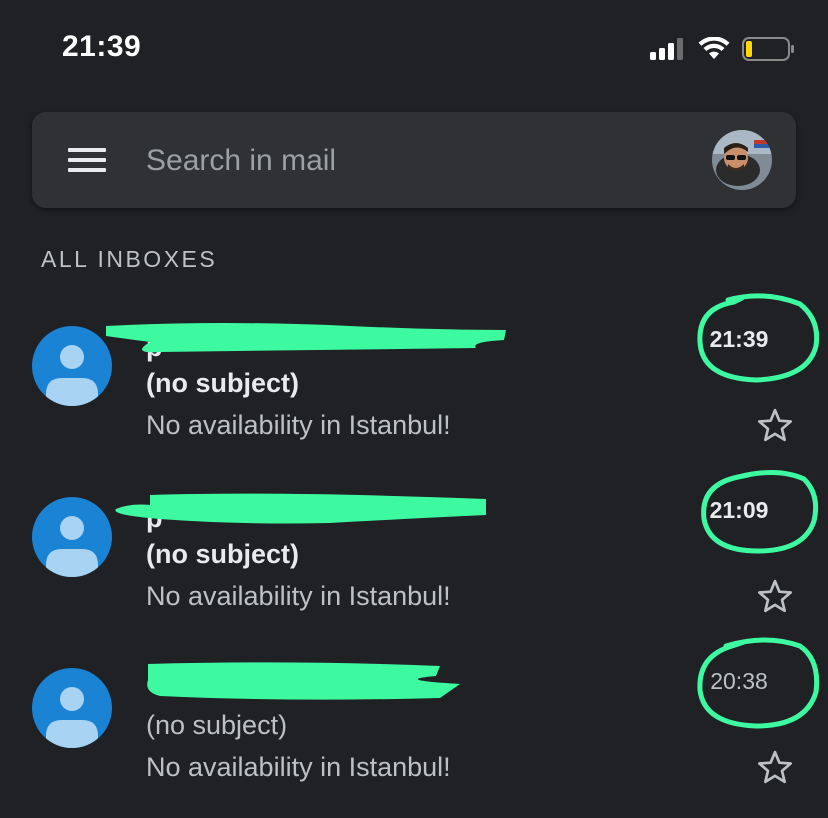  I want to click on status-bar-icons, so click(723, 49).